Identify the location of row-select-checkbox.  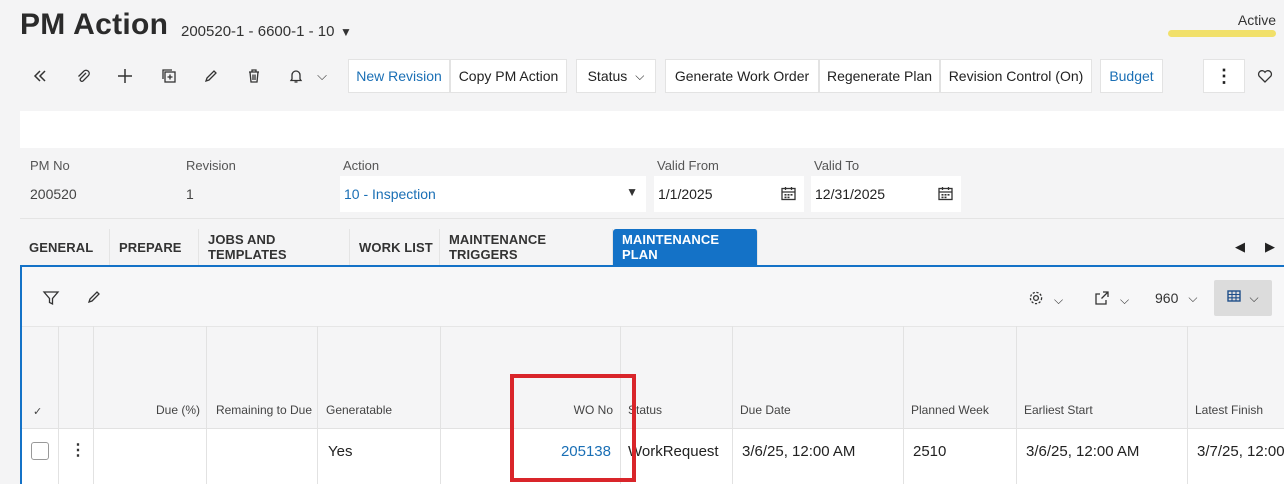
(40, 451).